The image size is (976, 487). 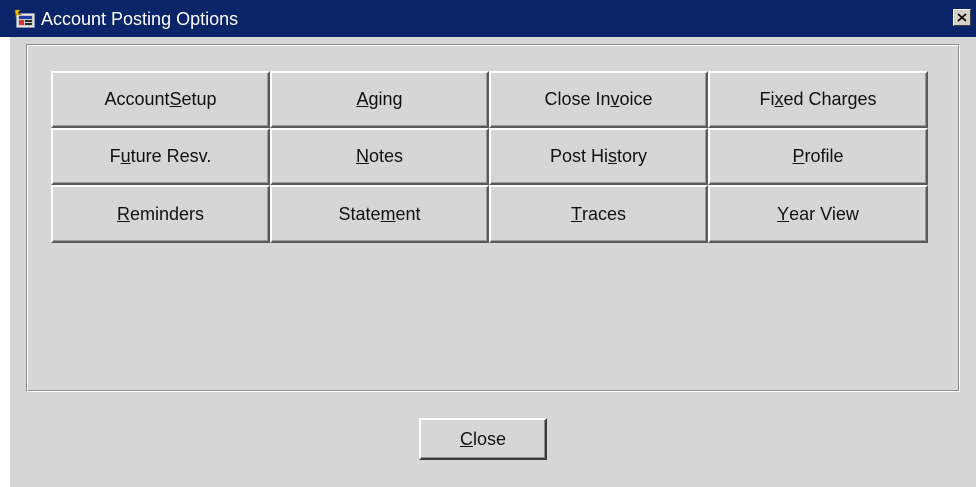 I want to click on button-label-suffix: ent, so click(x=408, y=213).